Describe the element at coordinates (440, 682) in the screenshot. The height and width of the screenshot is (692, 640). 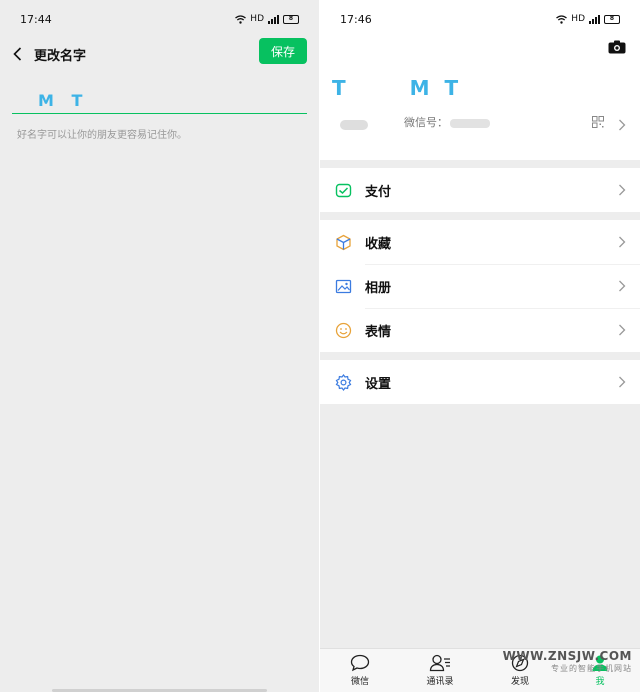
I see `tab-label: 通讯录` at that location.